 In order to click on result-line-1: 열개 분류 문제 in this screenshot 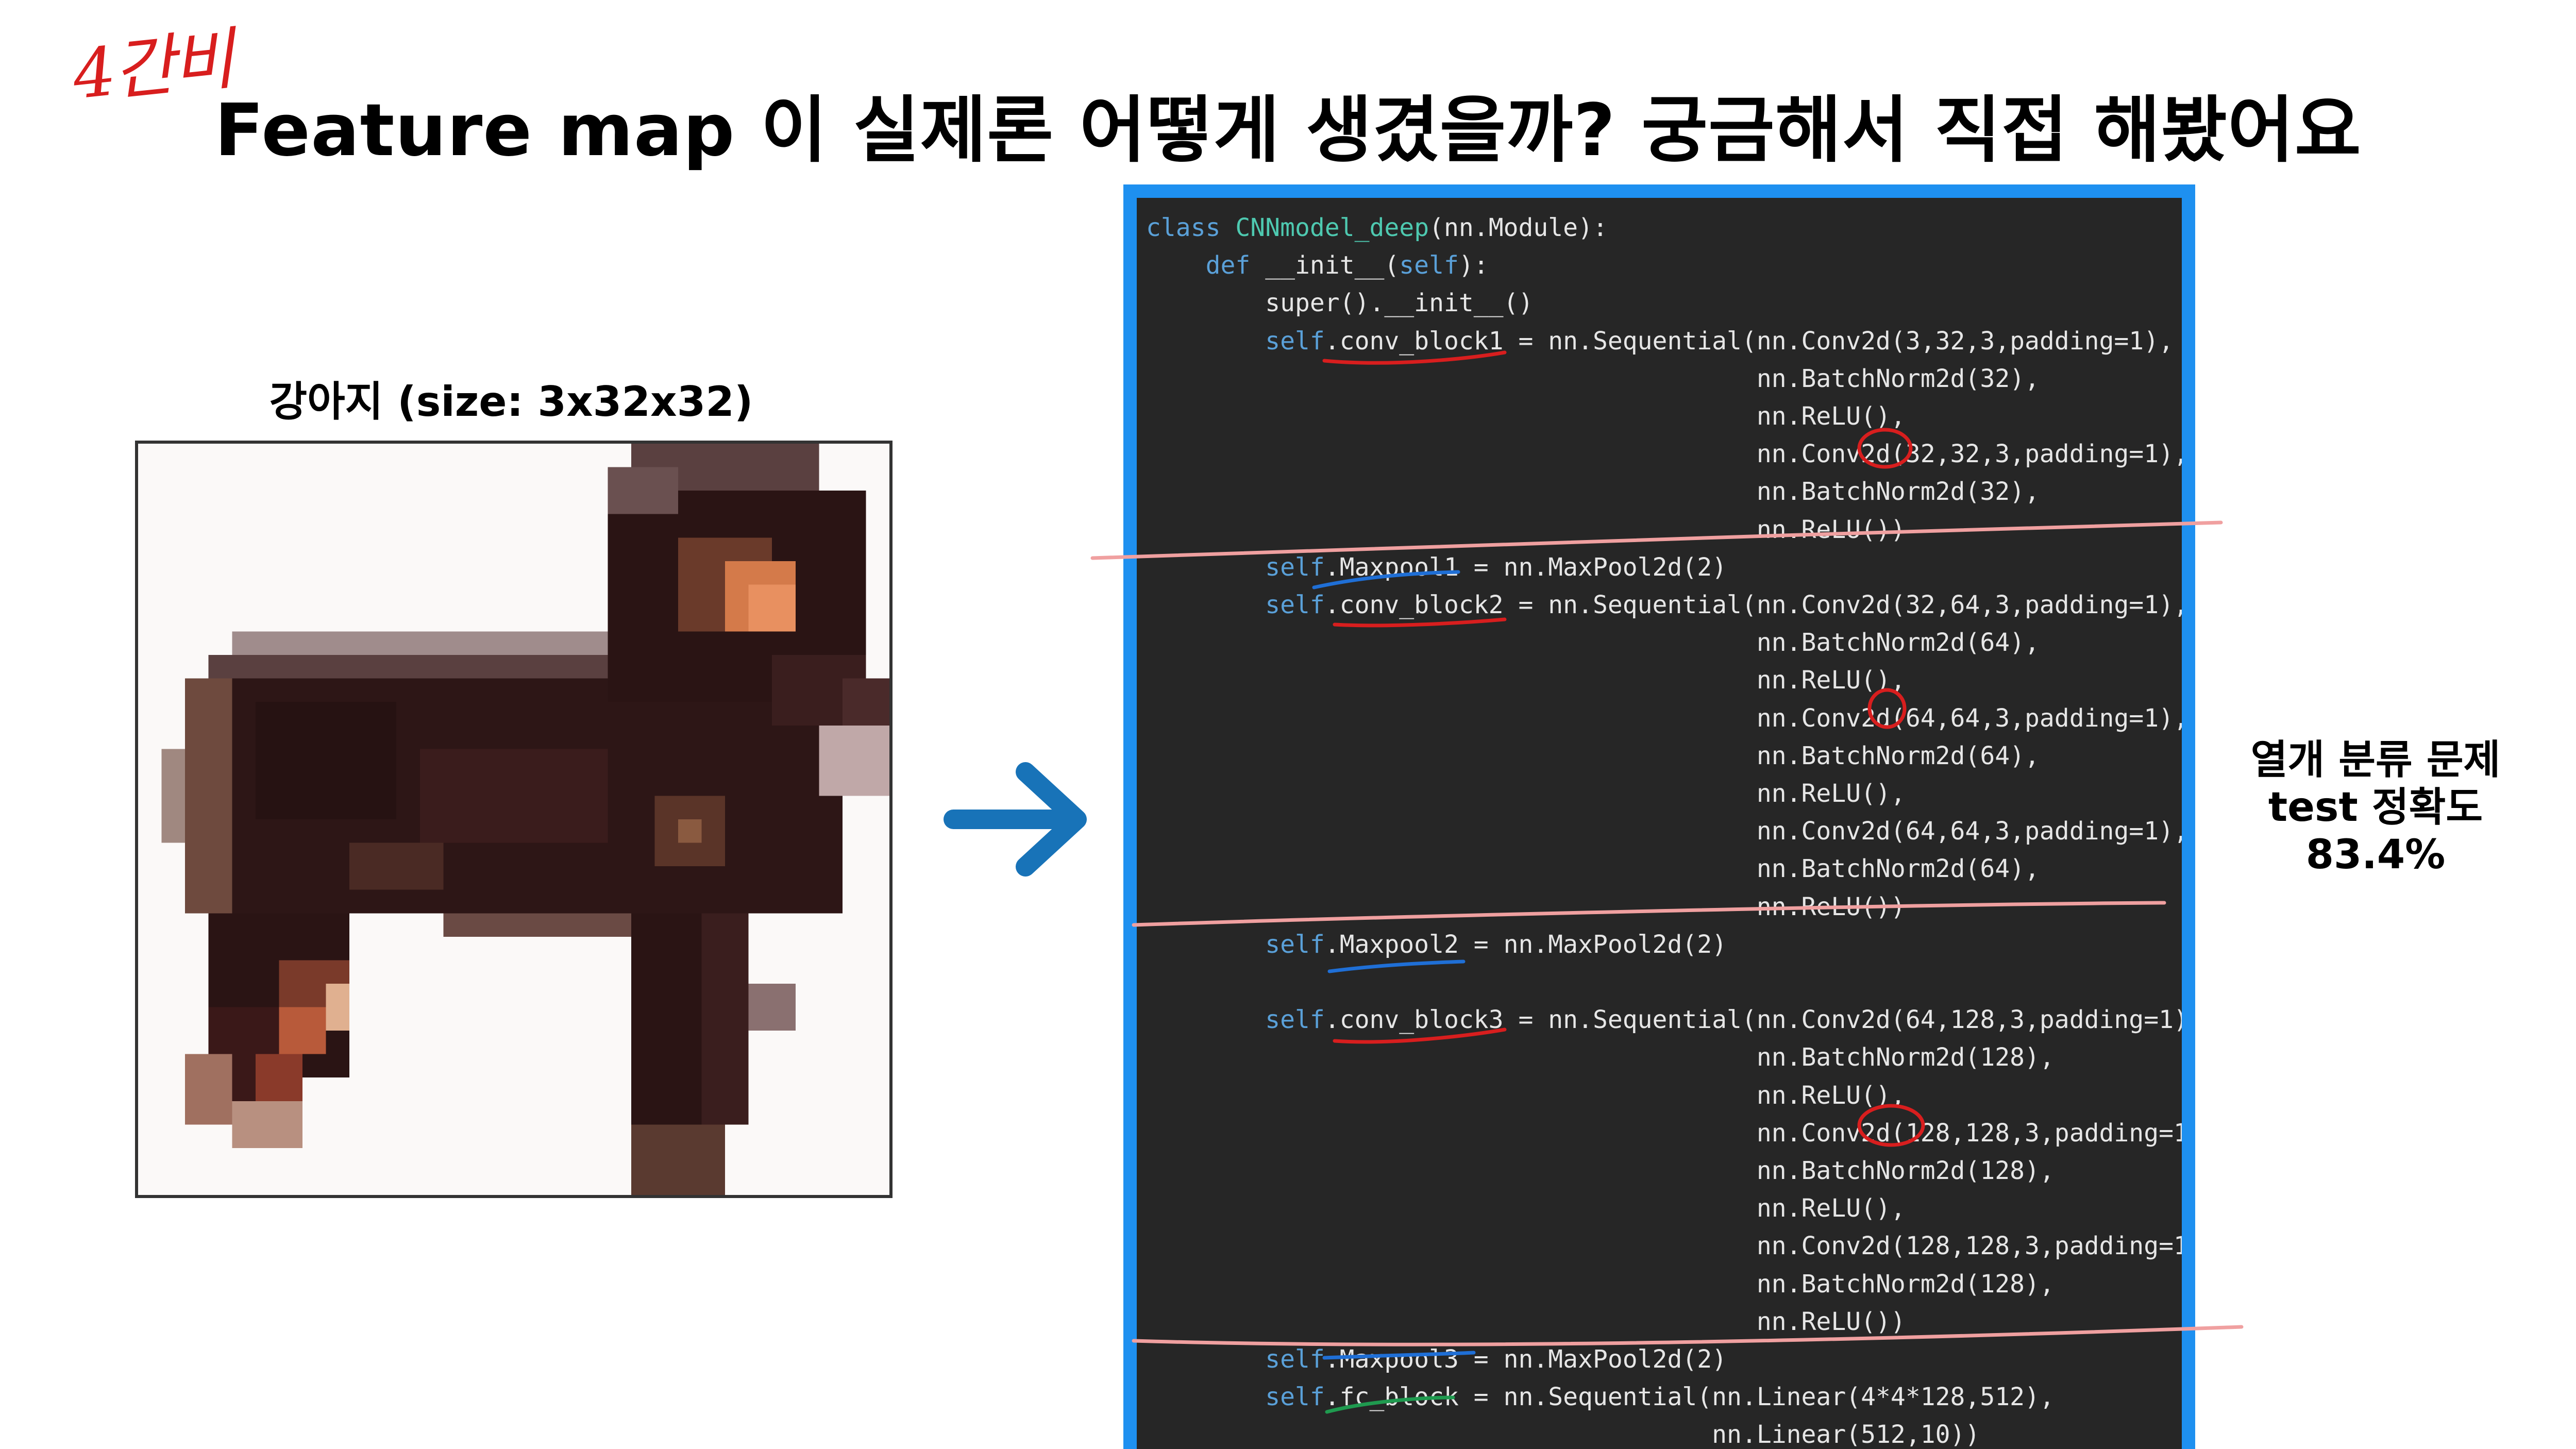, I will do `click(2375, 760)`.